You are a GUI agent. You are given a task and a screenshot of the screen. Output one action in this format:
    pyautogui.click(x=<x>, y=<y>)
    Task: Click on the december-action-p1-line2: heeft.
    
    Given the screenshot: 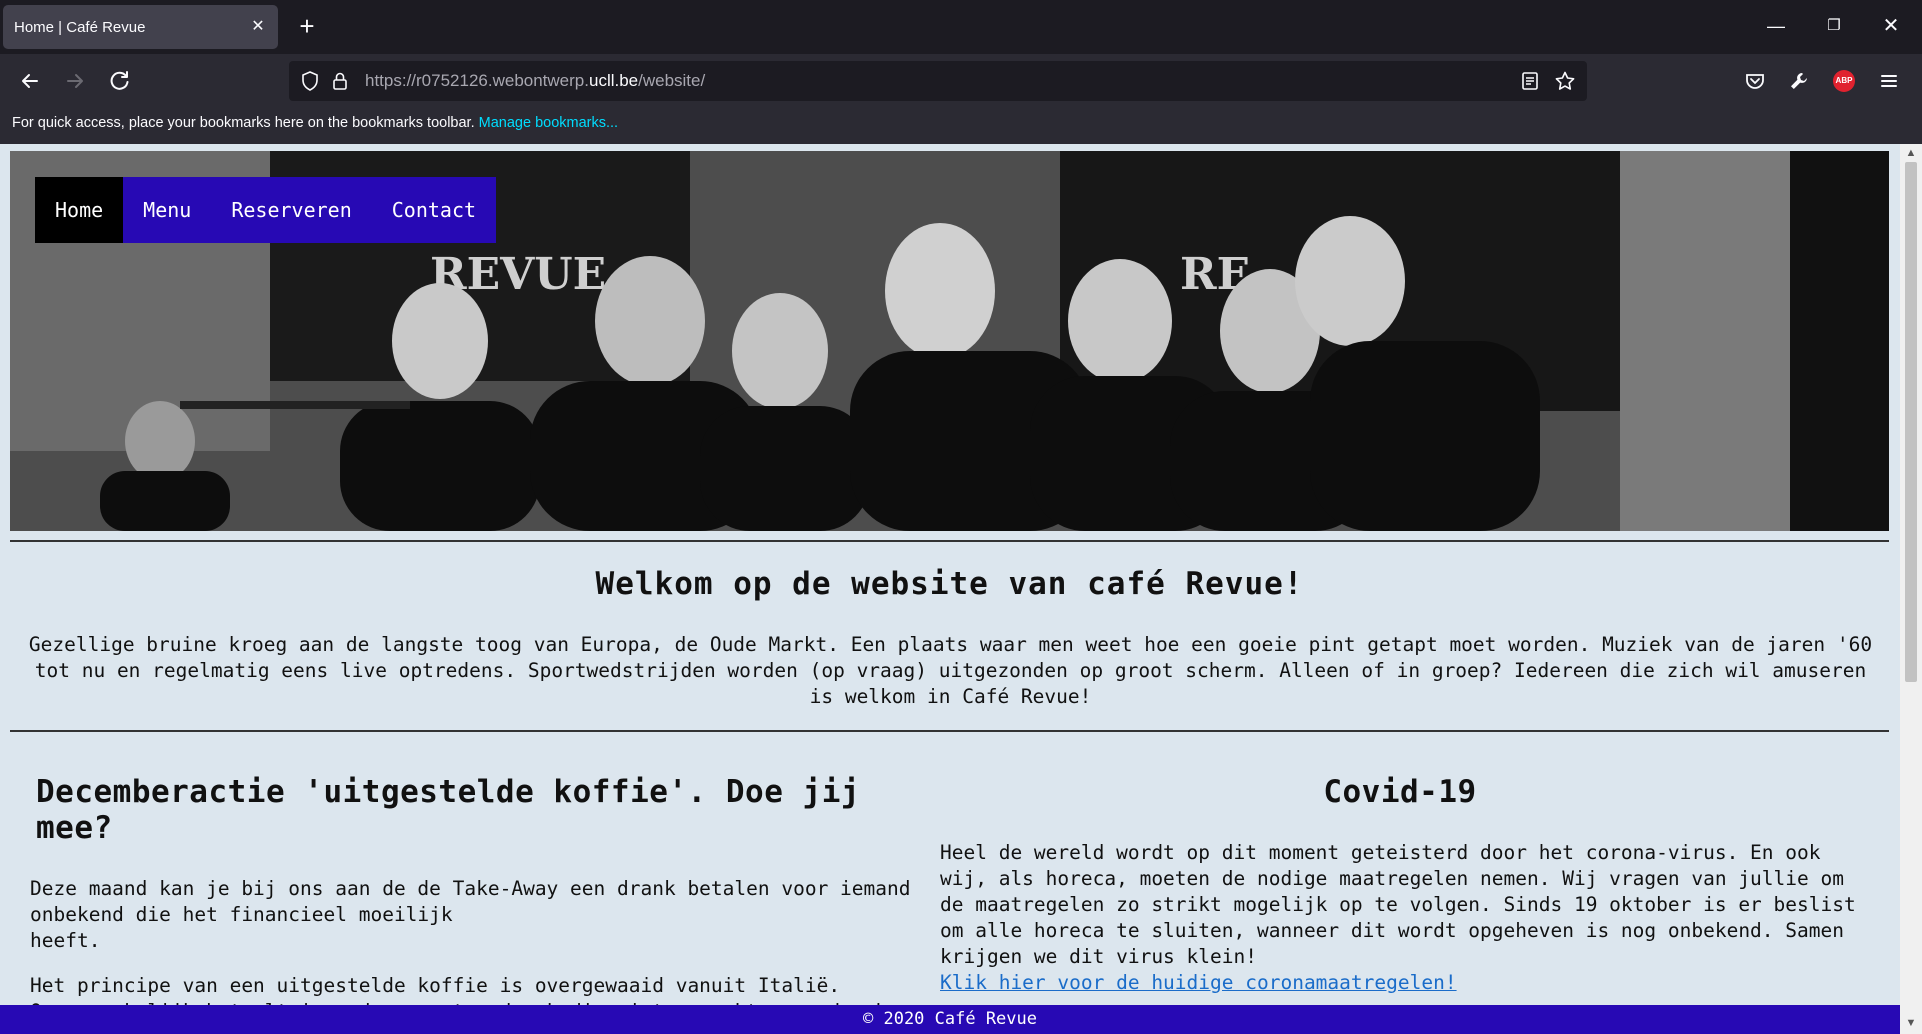 What is the action you would take?
    pyautogui.click(x=65, y=940)
    